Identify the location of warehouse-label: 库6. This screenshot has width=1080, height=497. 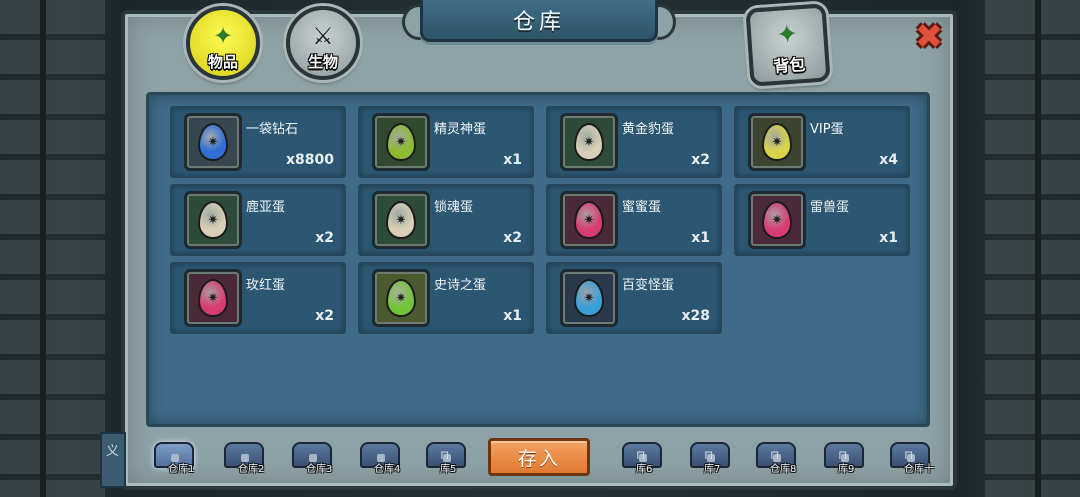
(644, 469).